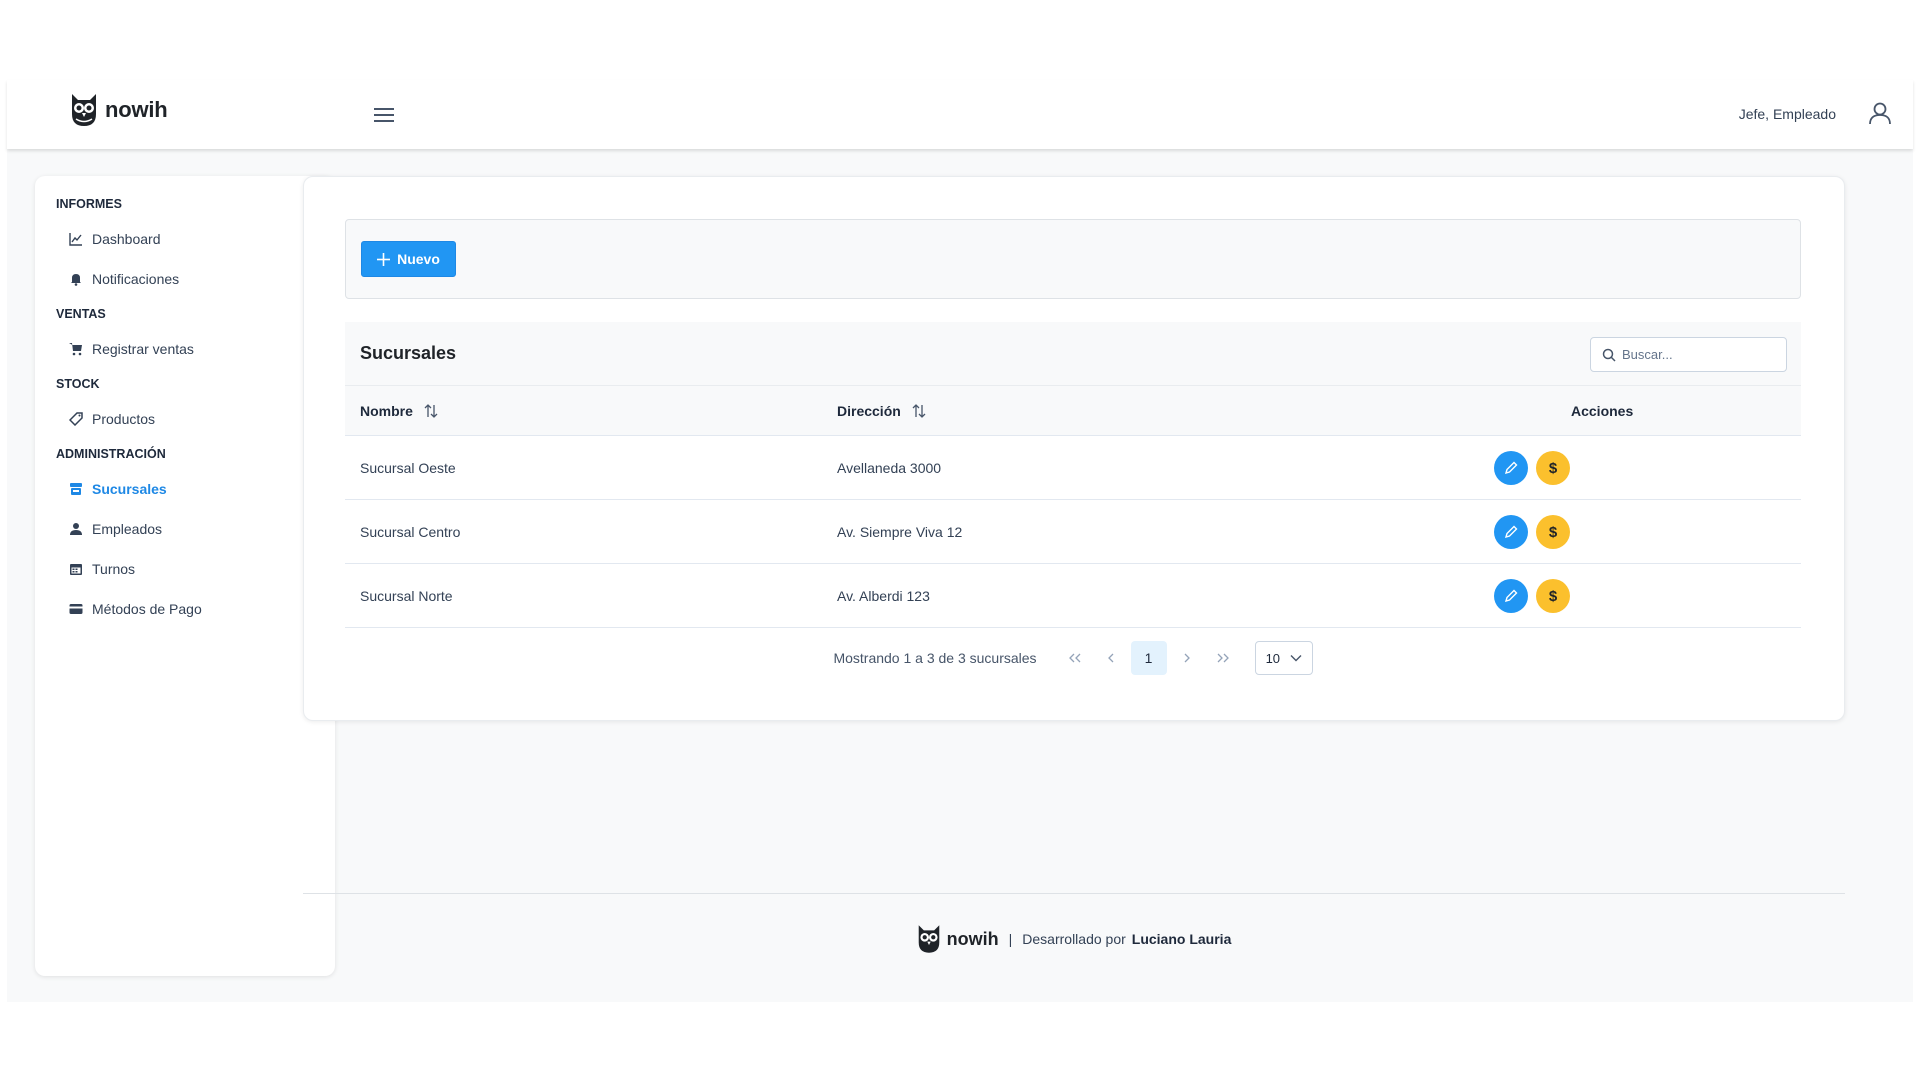 The image size is (1920, 1080). What do you see at coordinates (869, 411) in the screenshot?
I see `column-label: Dirección` at bounding box center [869, 411].